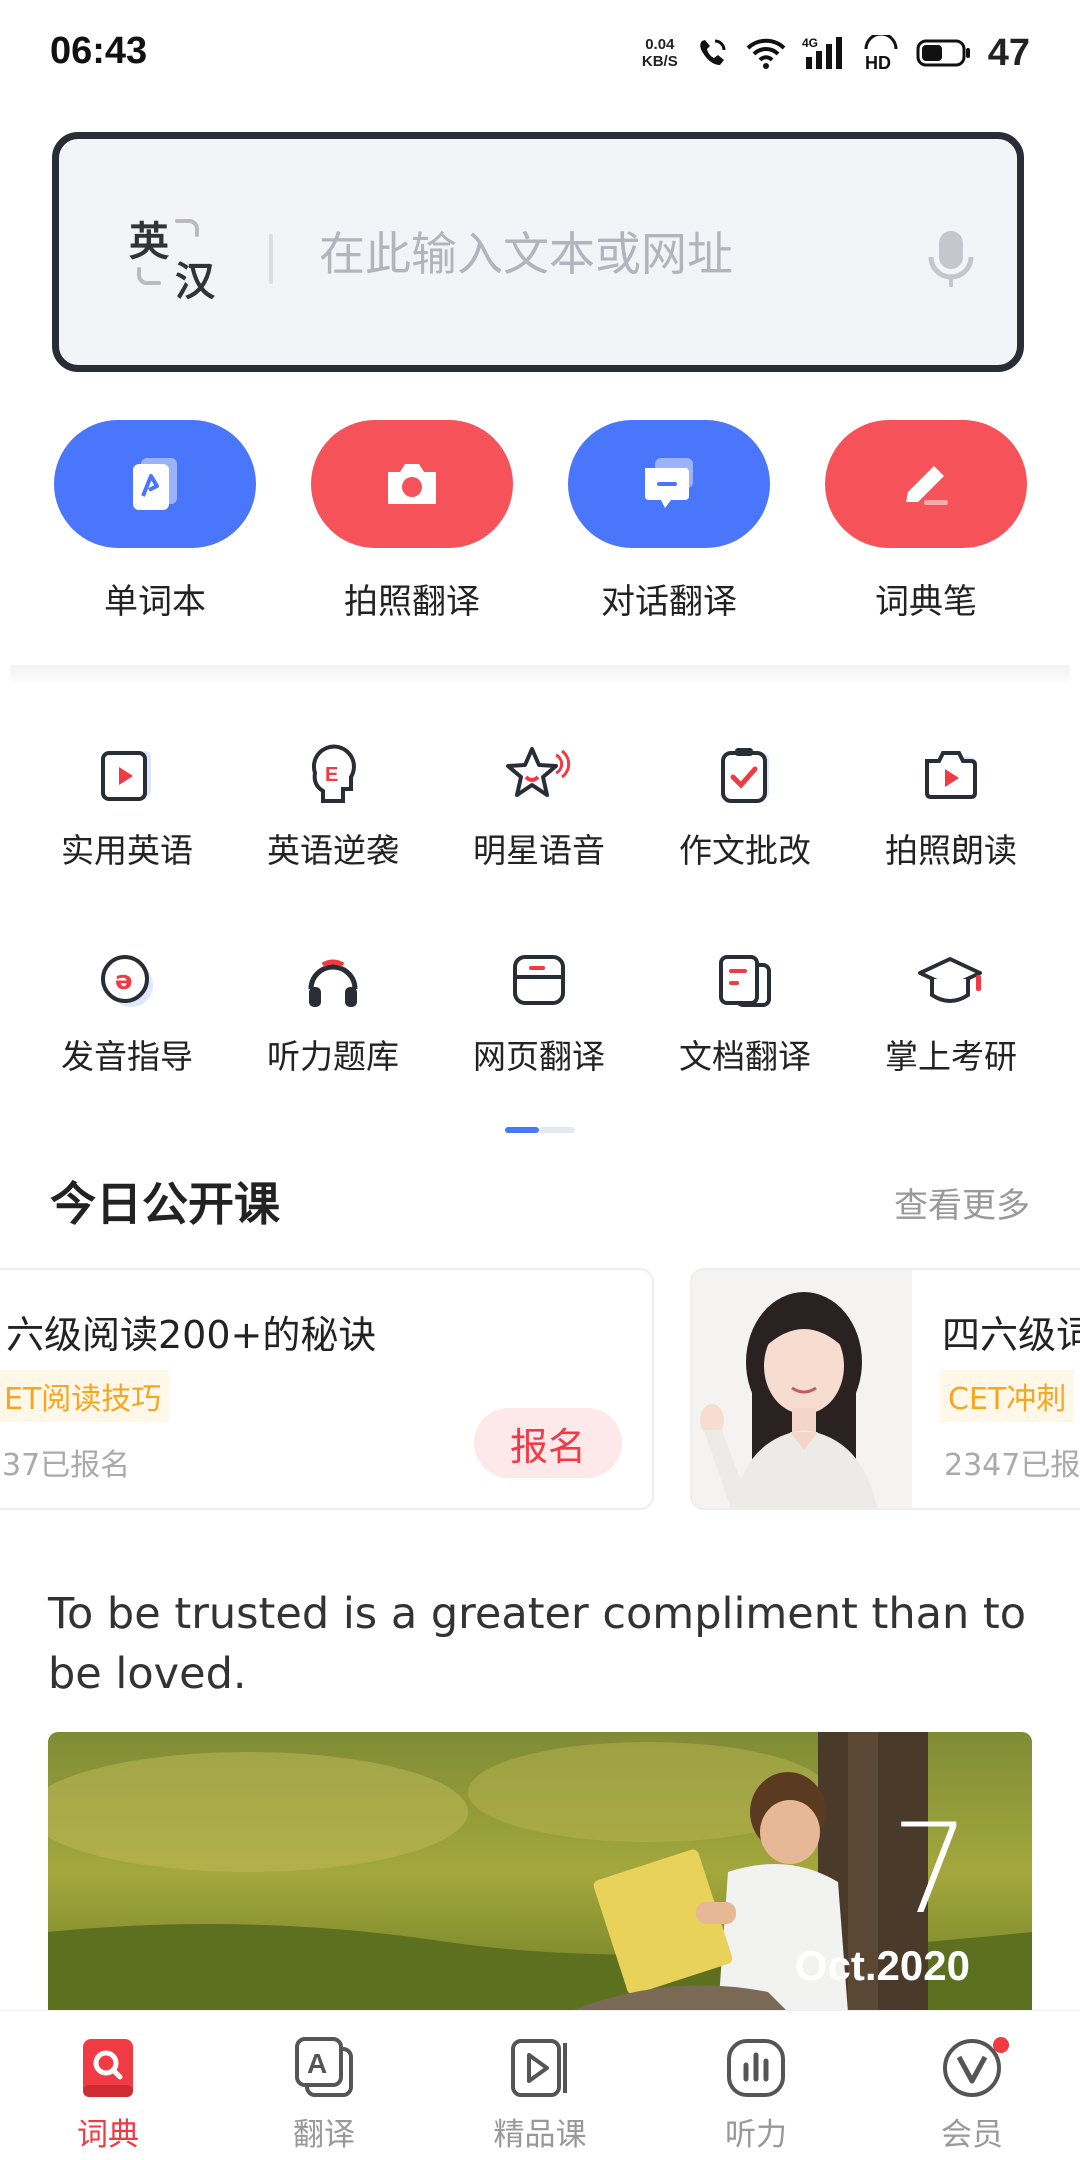  What do you see at coordinates (124, 981) in the screenshot?
I see `svg-text: ə` at bounding box center [124, 981].